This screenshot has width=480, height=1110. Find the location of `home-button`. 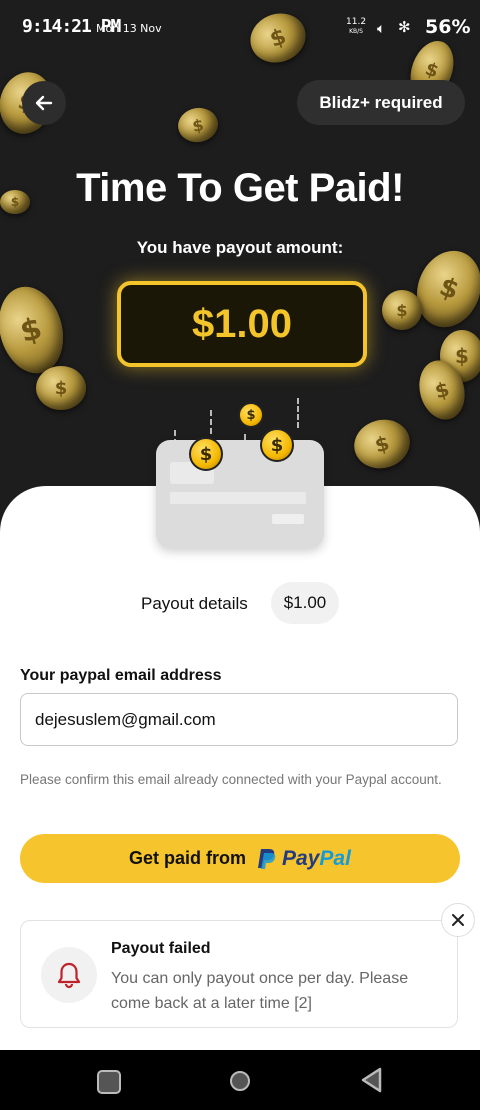

home-button is located at coordinates (240, 1081).